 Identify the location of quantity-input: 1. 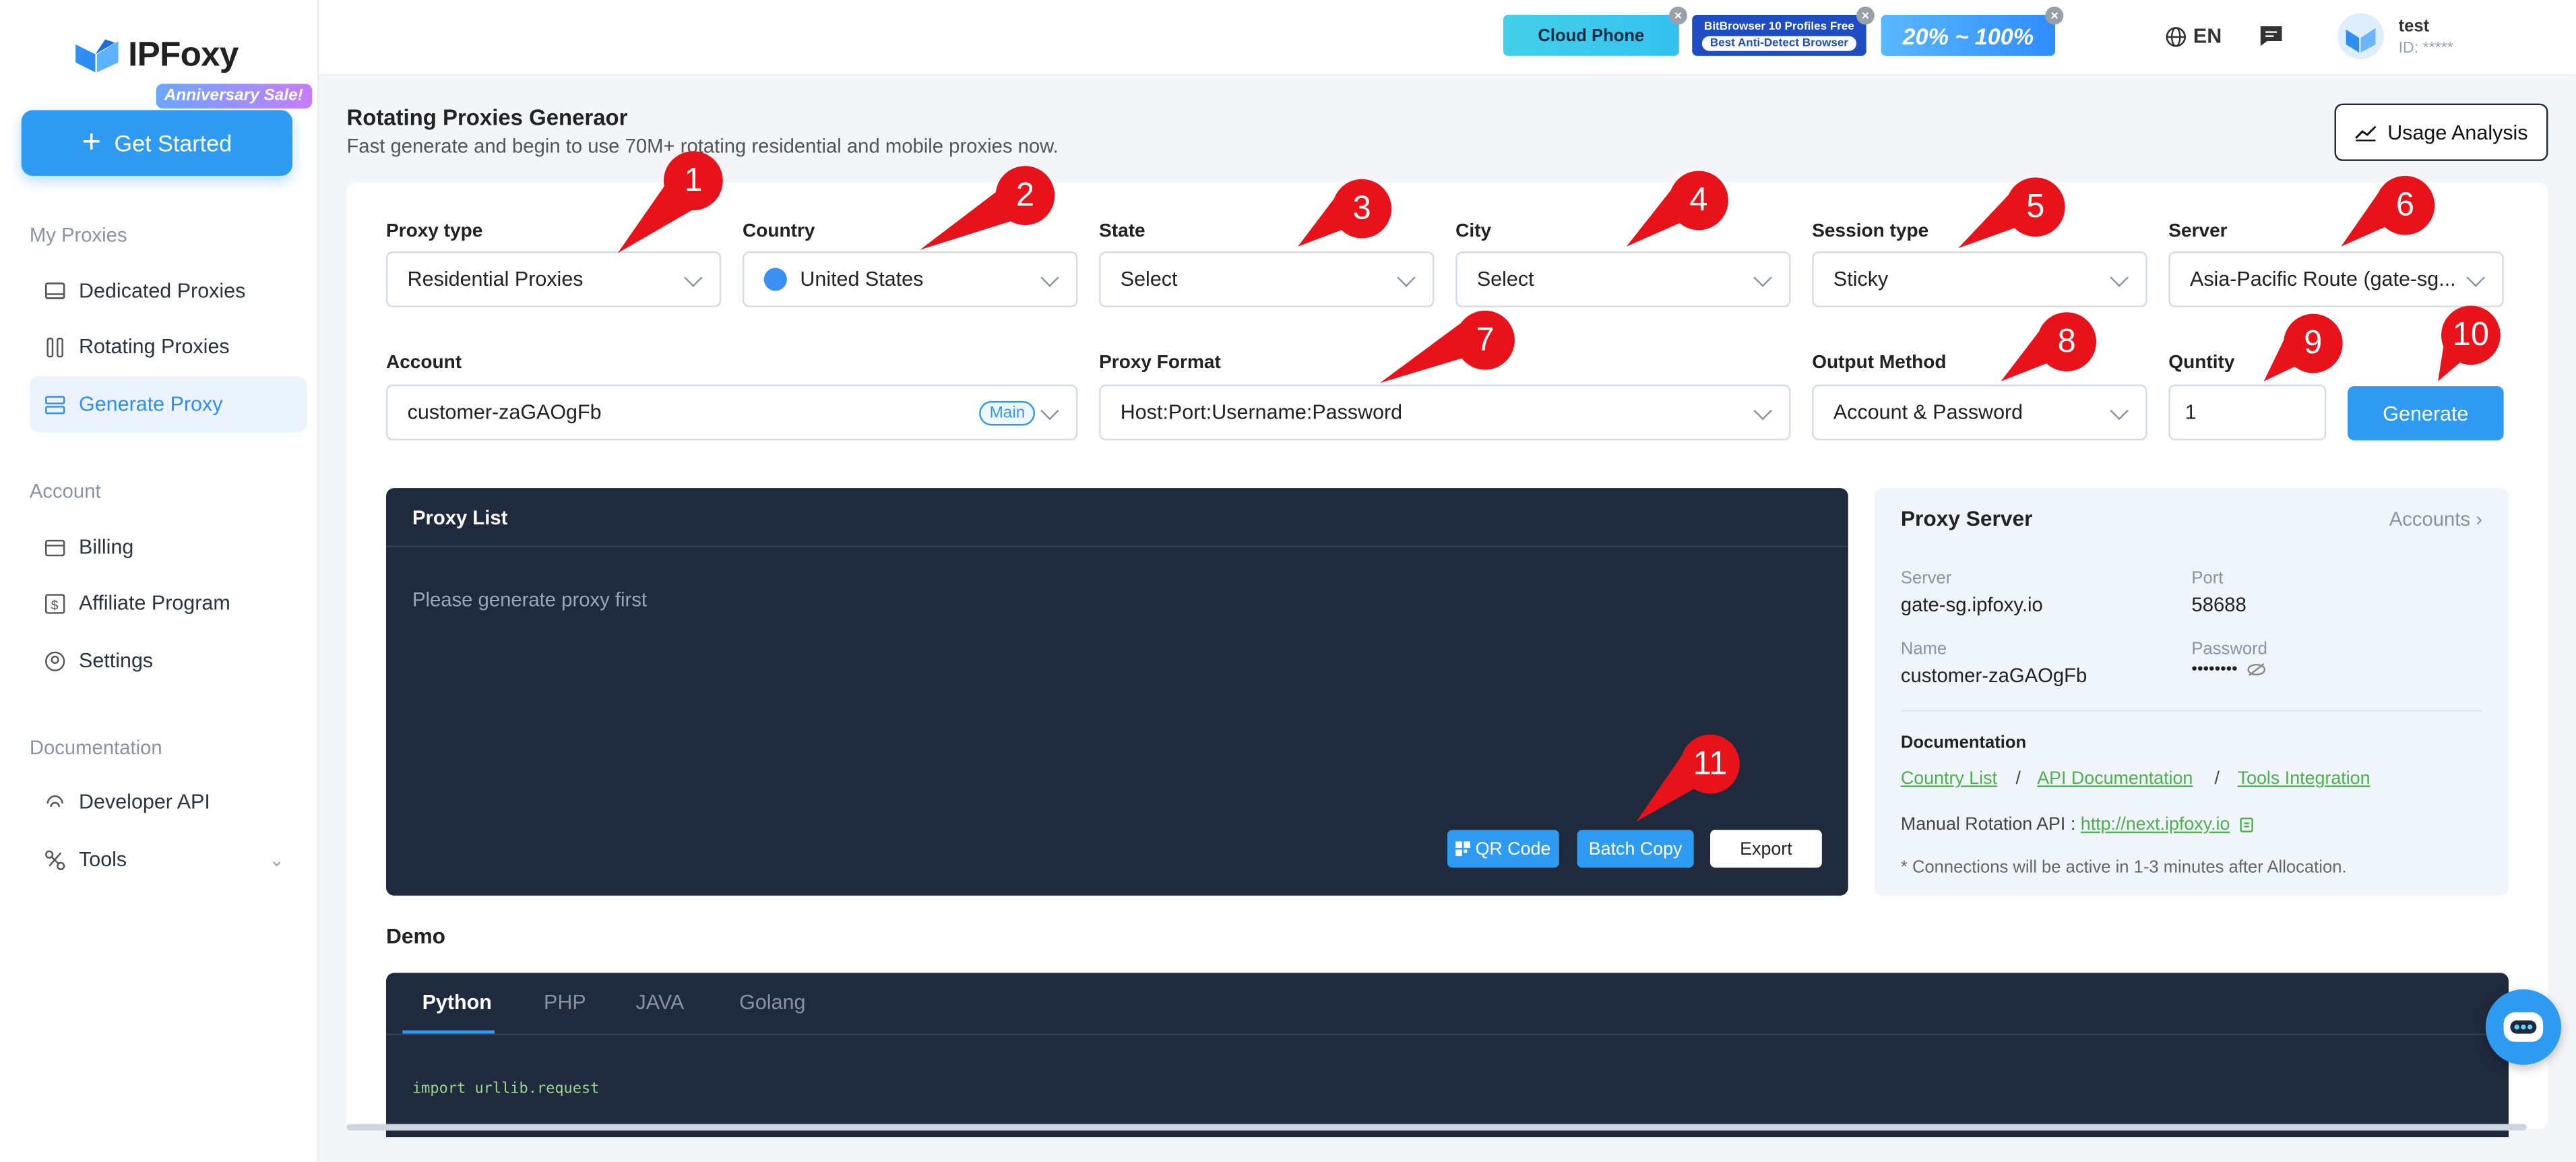
(2247, 413).